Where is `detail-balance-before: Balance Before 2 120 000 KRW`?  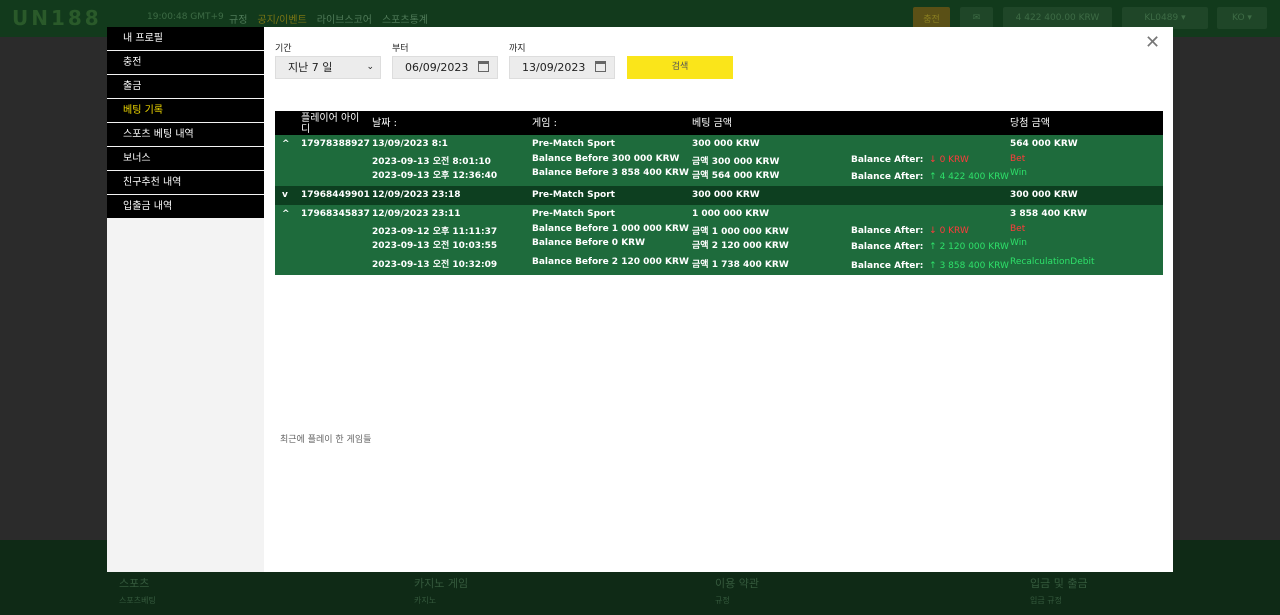 detail-balance-before: Balance Before 2 120 000 KRW is located at coordinates (610, 262).